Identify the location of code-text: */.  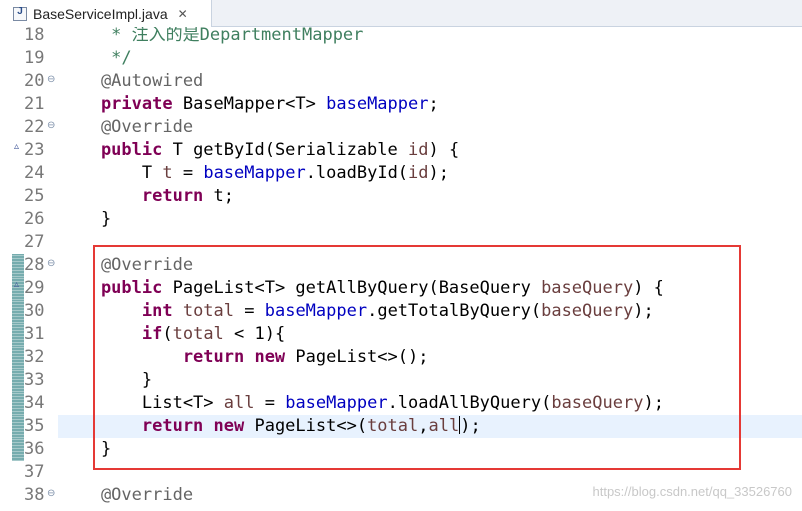
(96, 58).